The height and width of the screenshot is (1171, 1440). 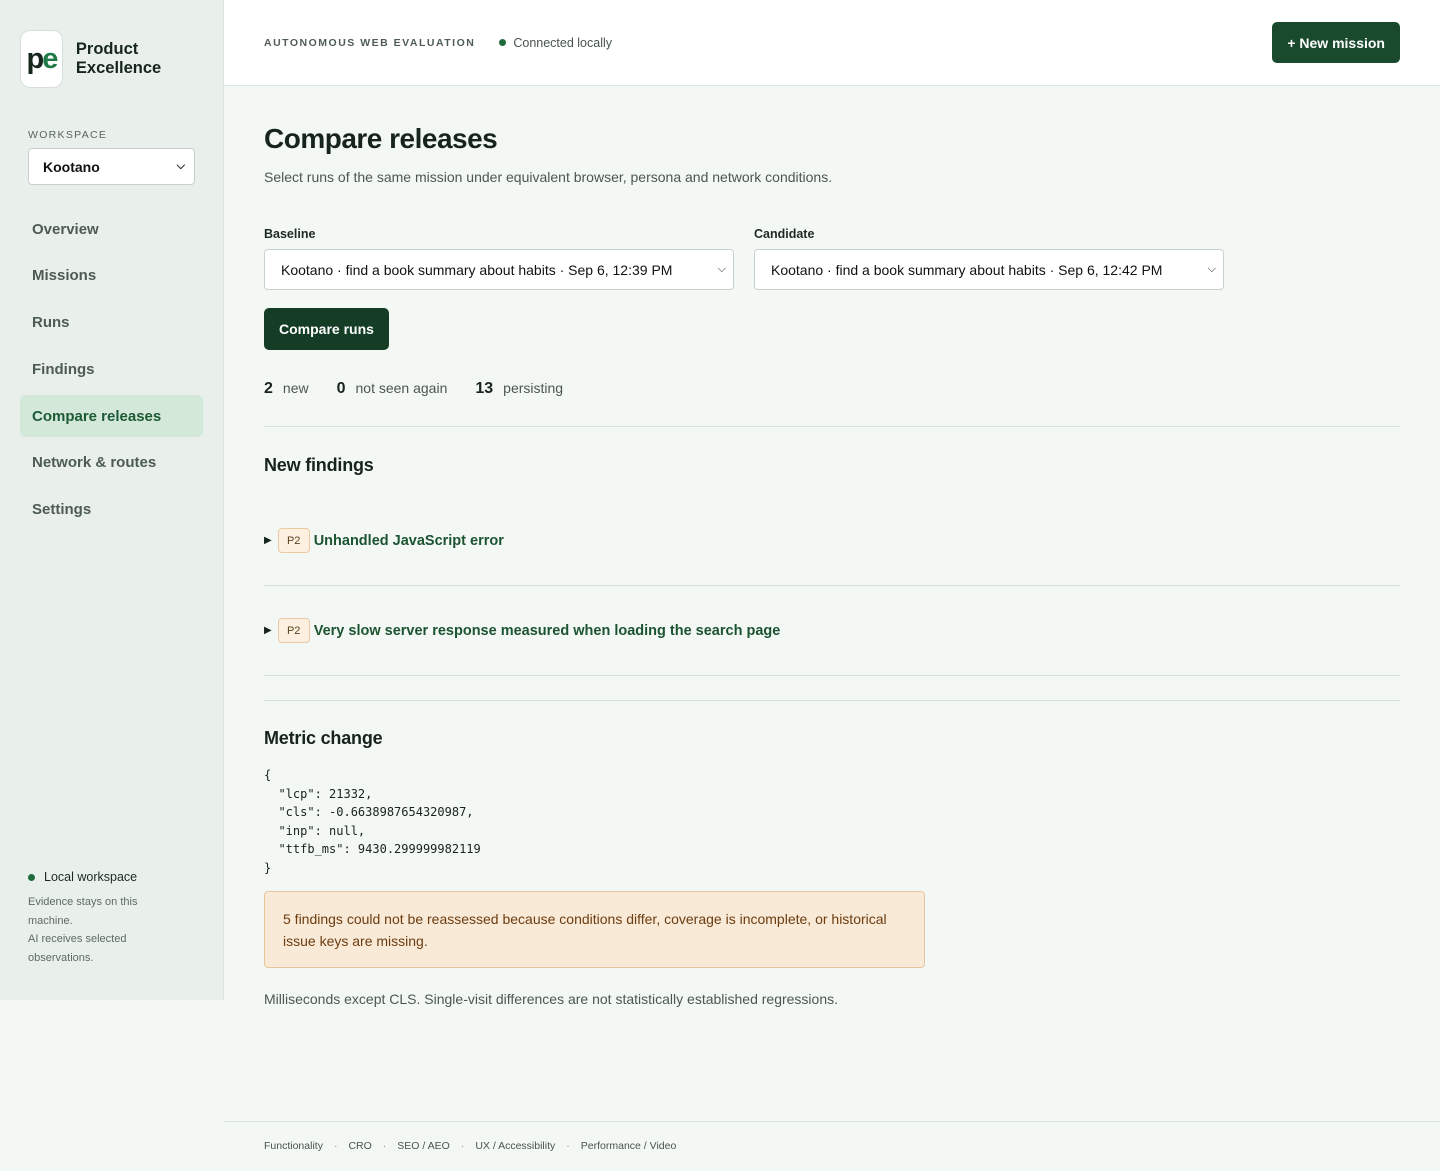 What do you see at coordinates (68, 135) in the screenshot?
I see `workspace-label: WORKSPACE` at bounding box center [68, 135].